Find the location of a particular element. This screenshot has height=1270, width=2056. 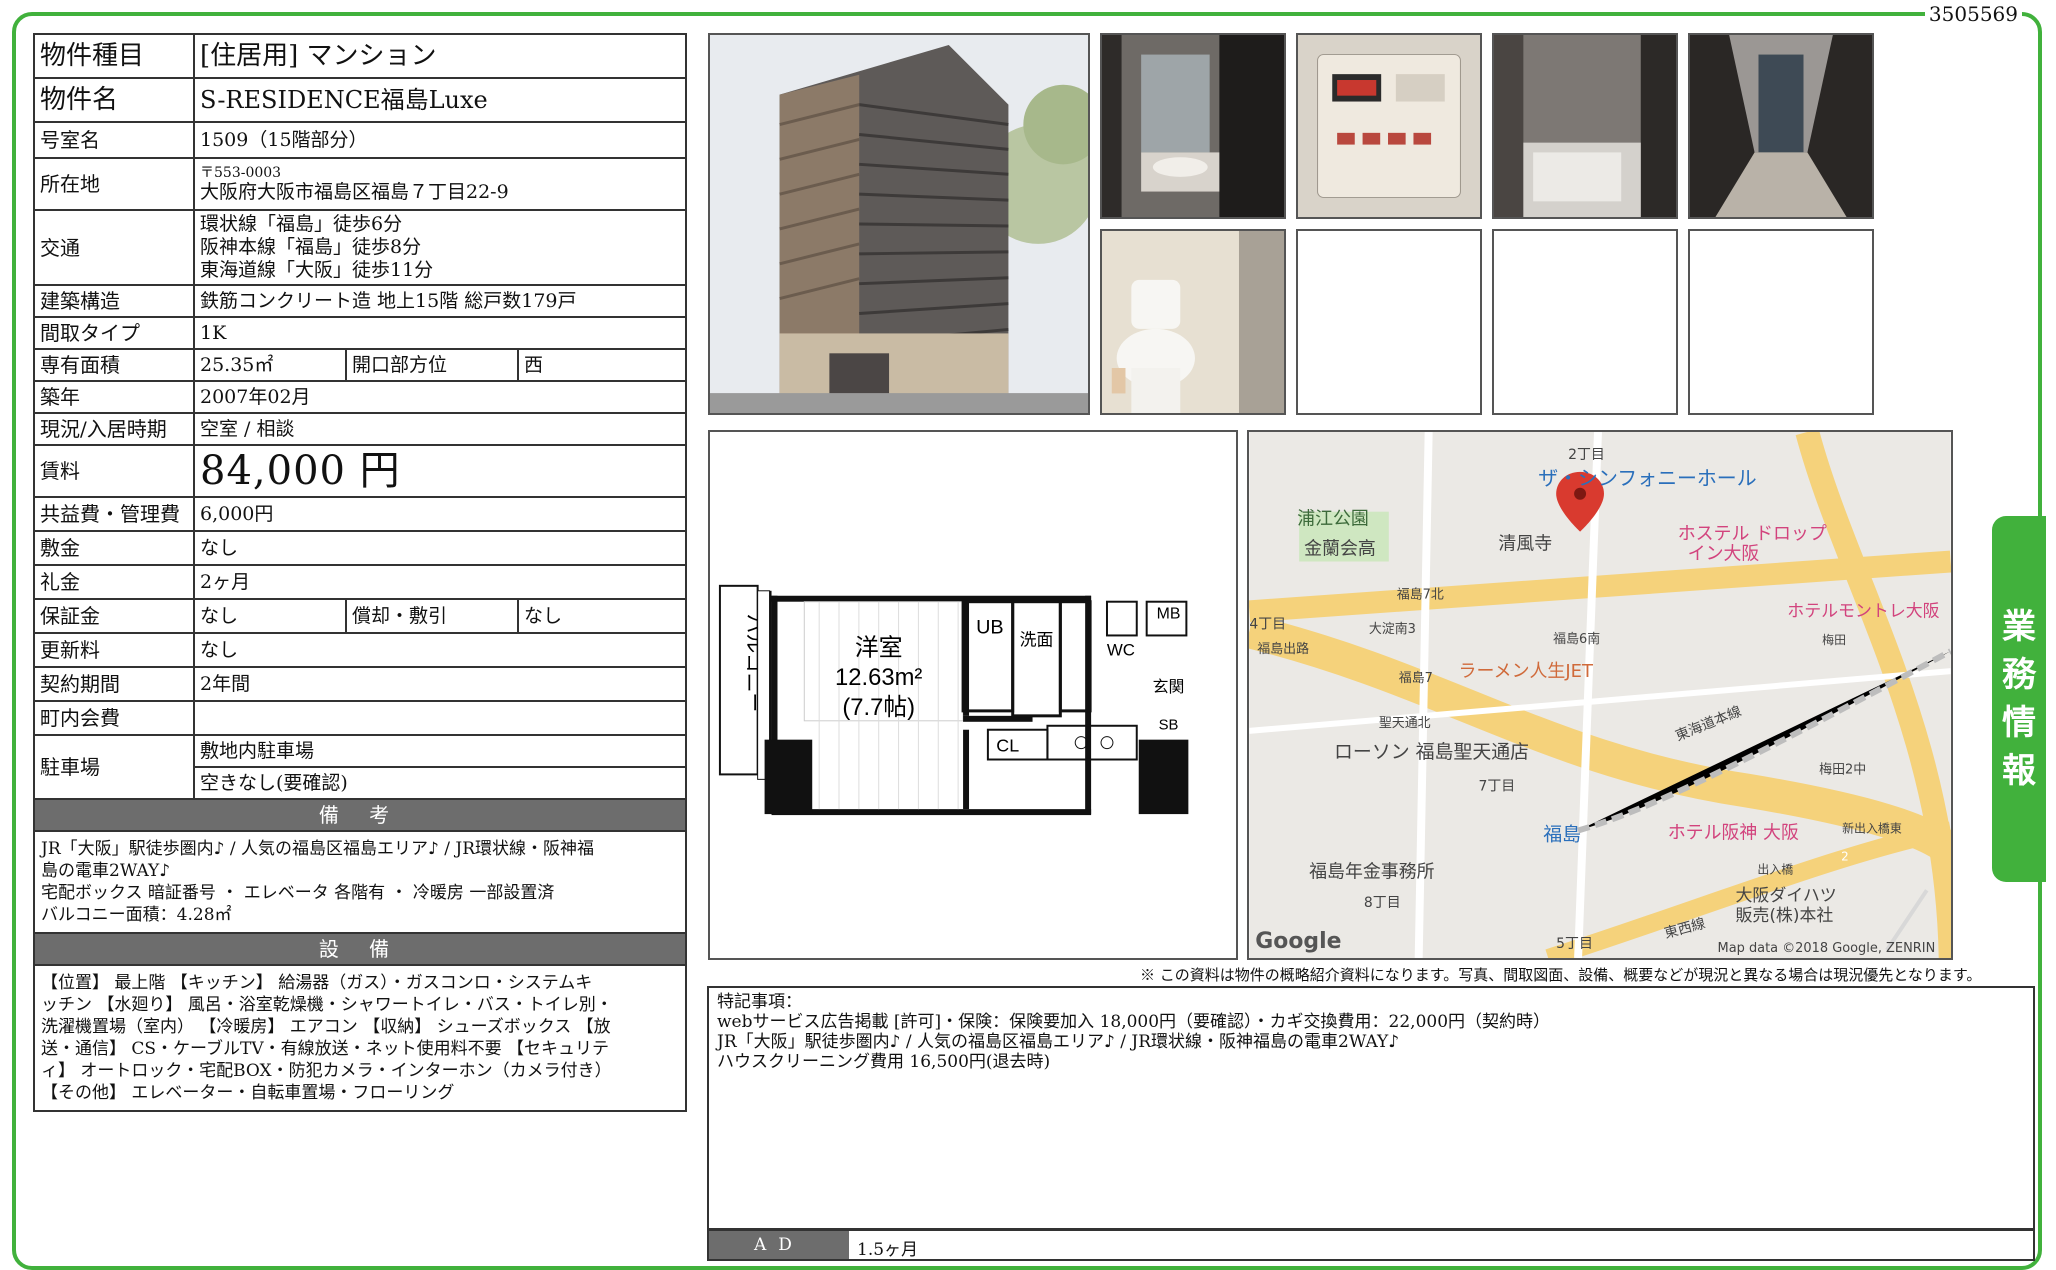

map-label: 福島 is located at coordinates (1562, 834).